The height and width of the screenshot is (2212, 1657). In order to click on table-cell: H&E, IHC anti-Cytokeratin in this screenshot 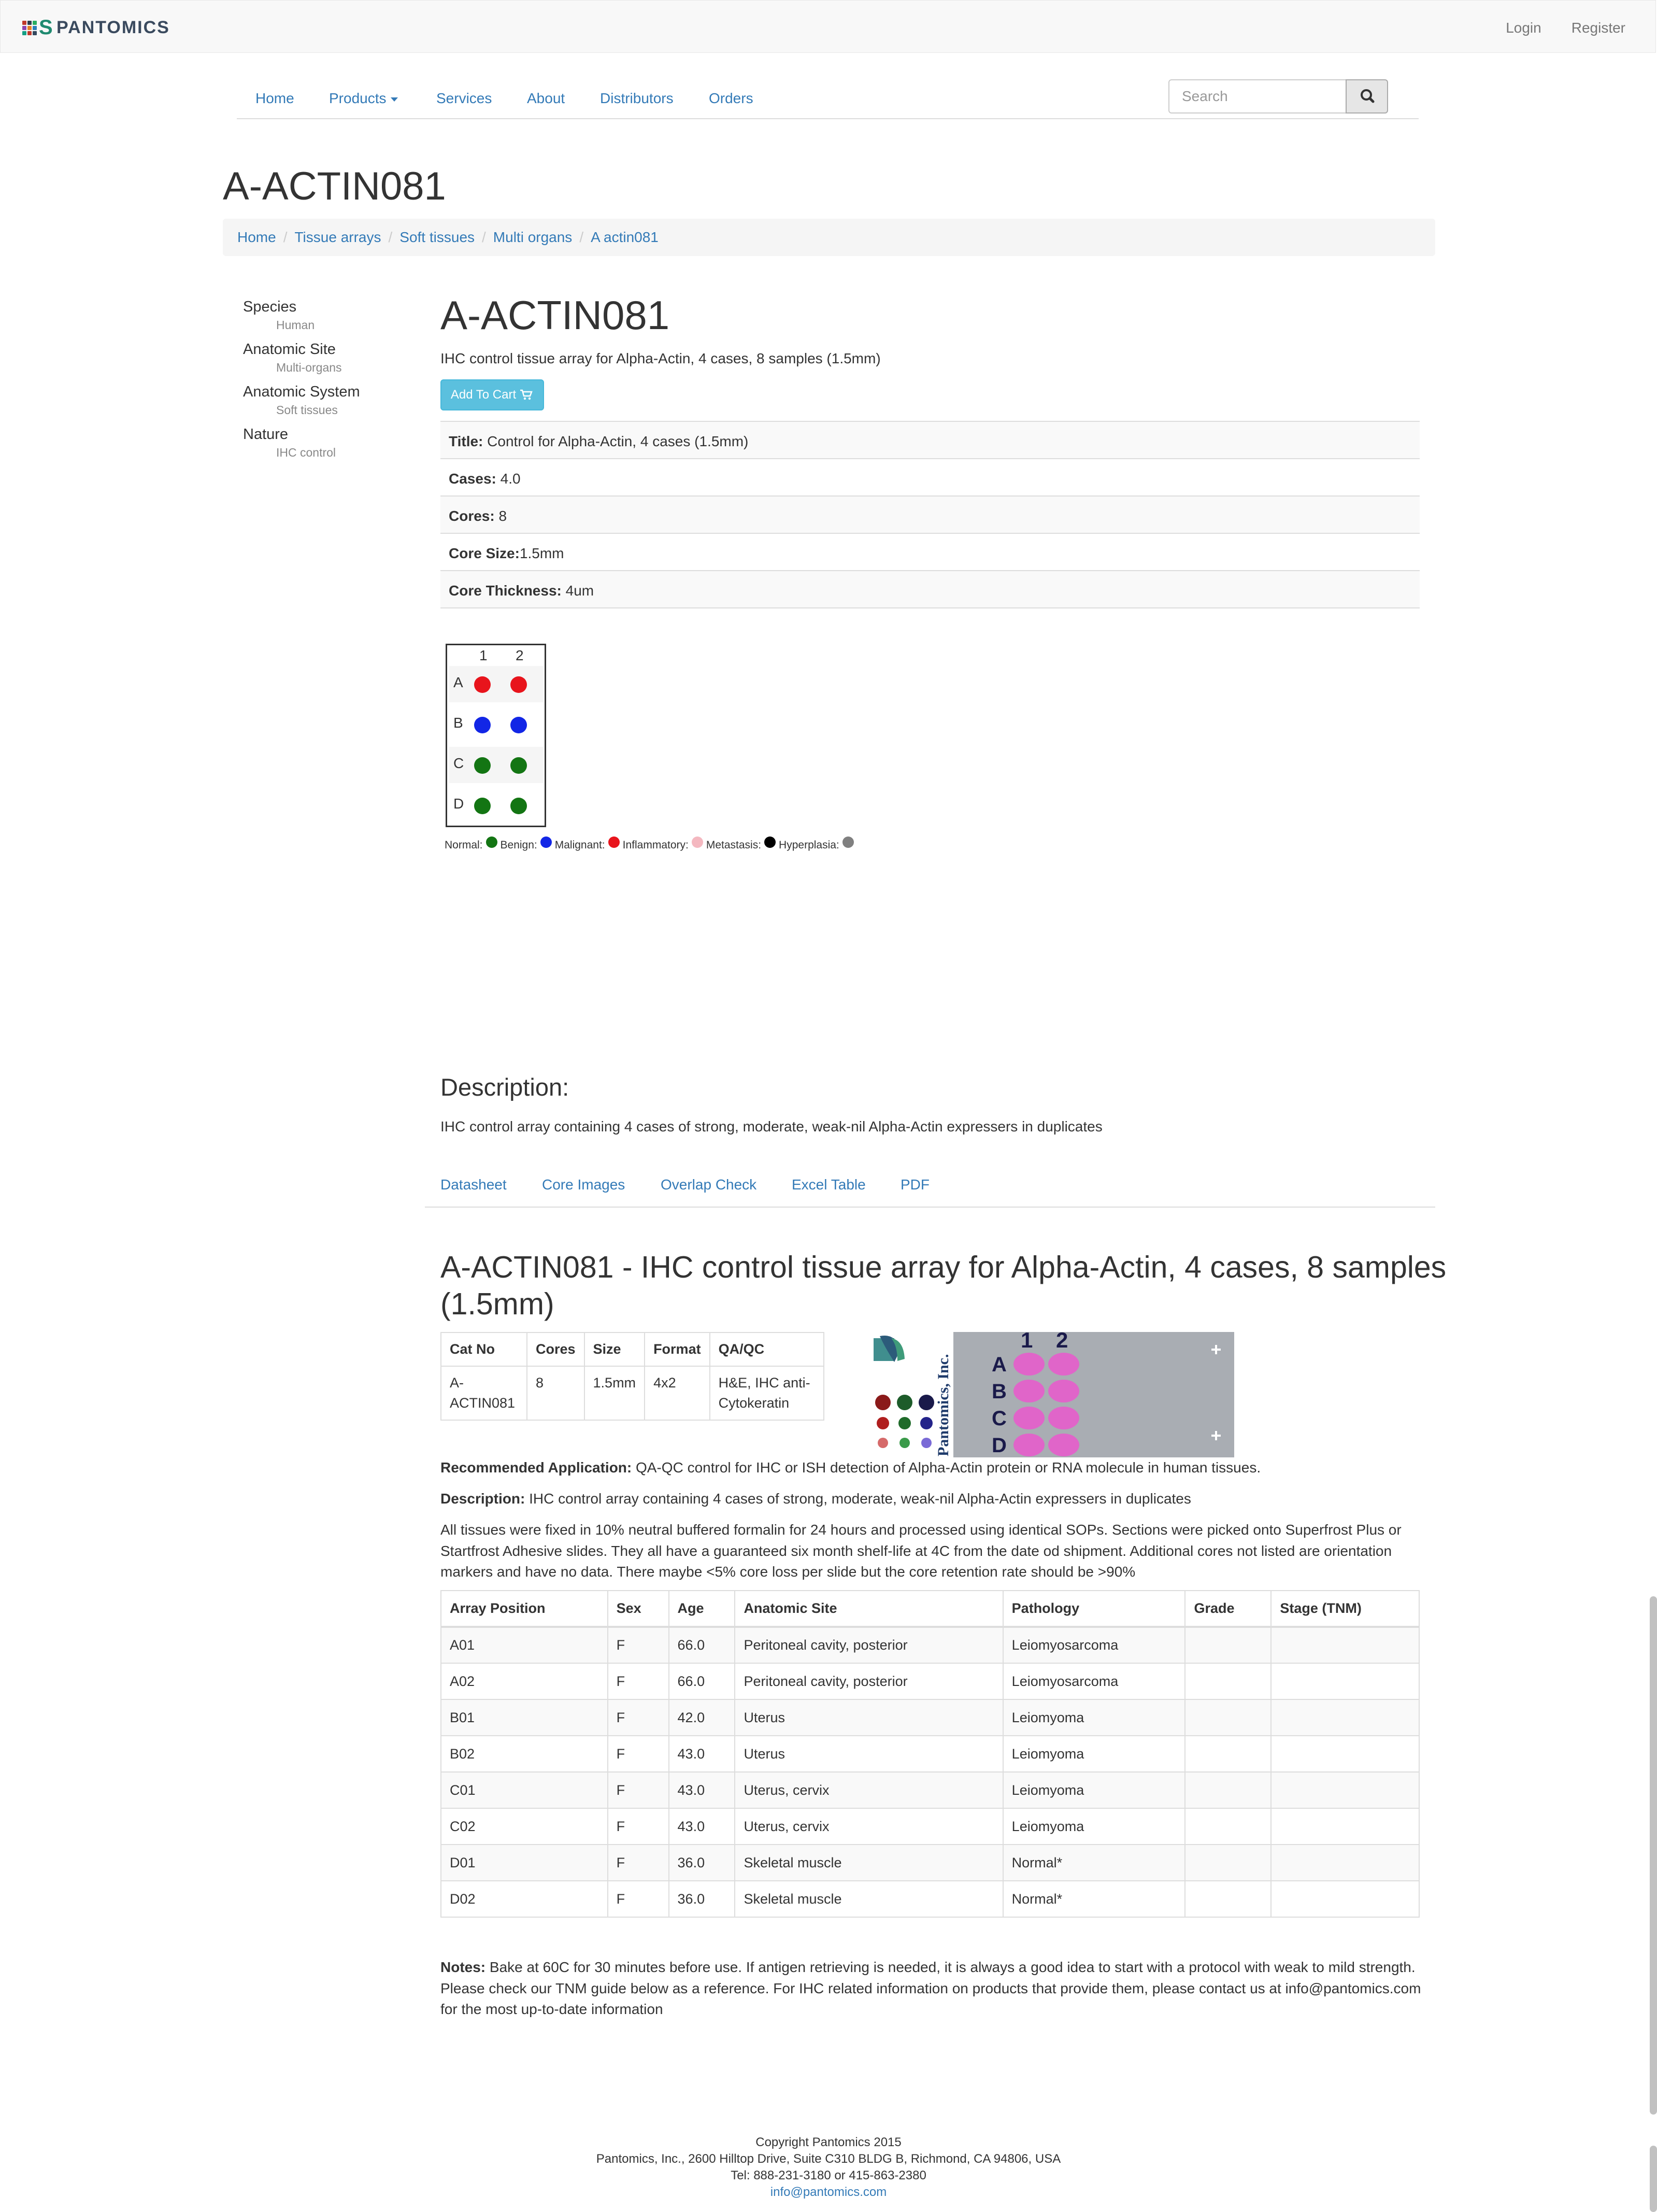, I will do `click(766, 1393)`.